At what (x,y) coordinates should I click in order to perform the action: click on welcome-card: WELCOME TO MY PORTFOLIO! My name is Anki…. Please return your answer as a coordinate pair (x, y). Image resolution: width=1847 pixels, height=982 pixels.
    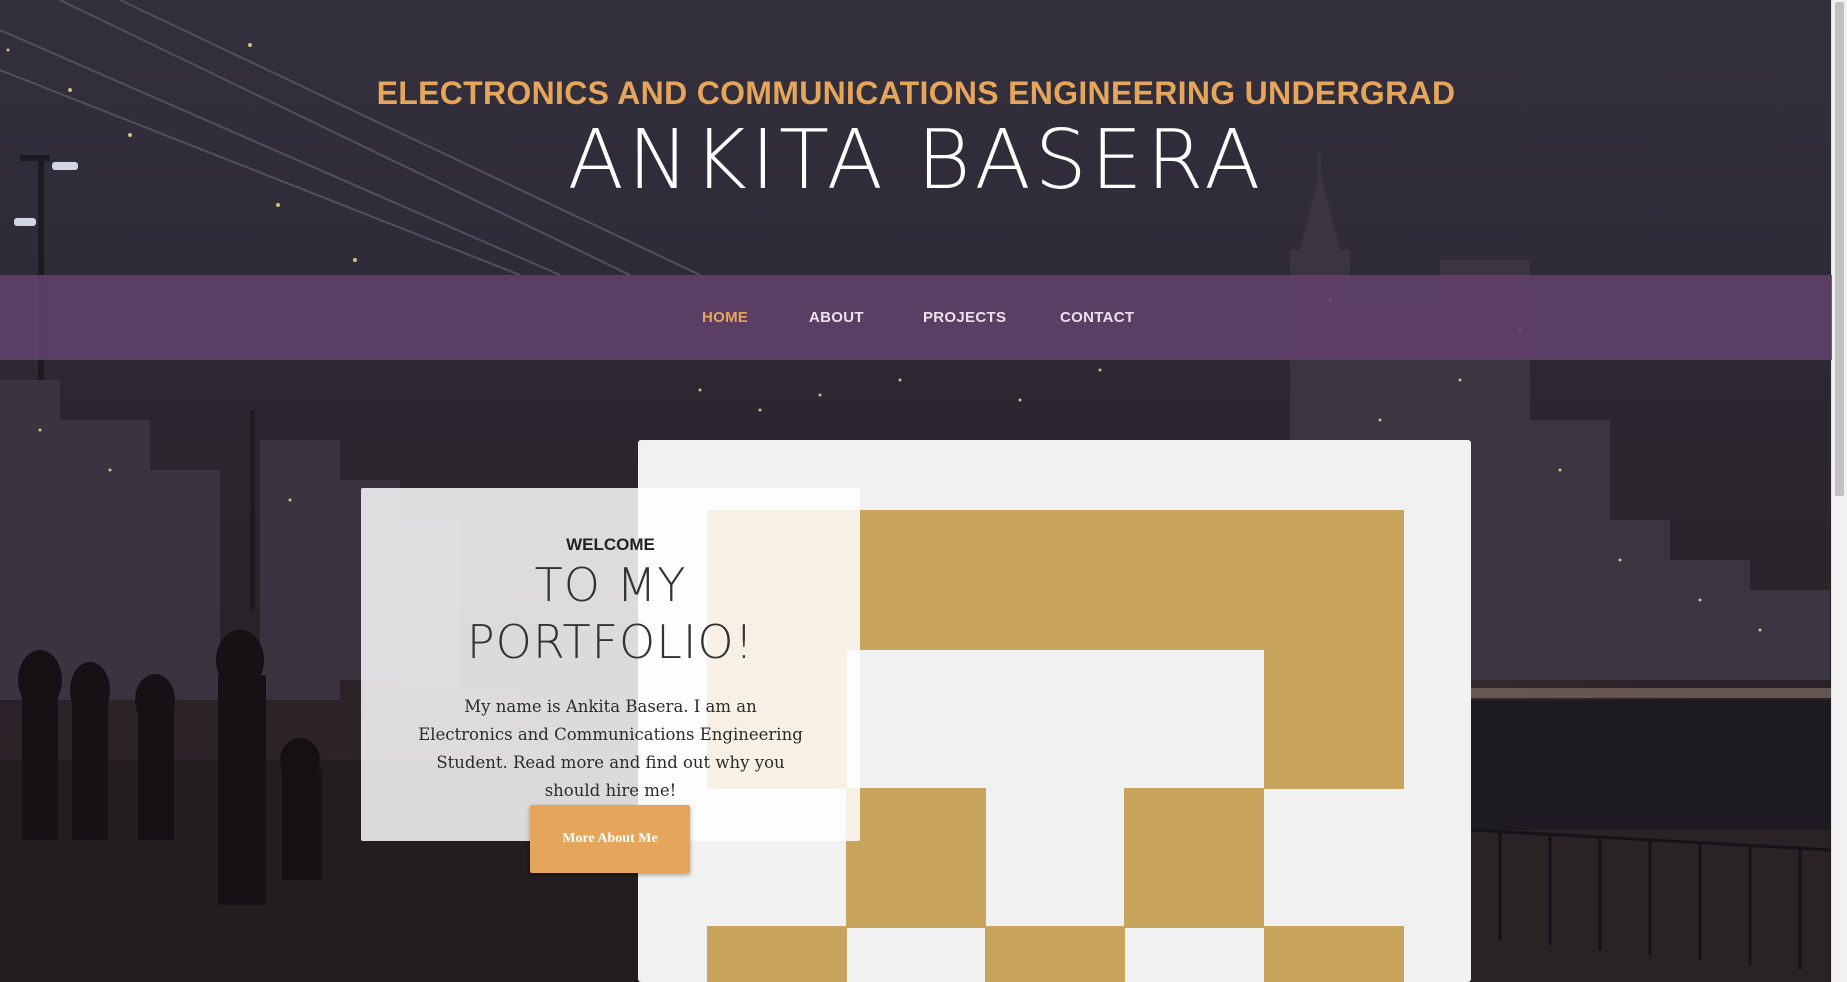
    Looking at the image, I should click on (610, 664).